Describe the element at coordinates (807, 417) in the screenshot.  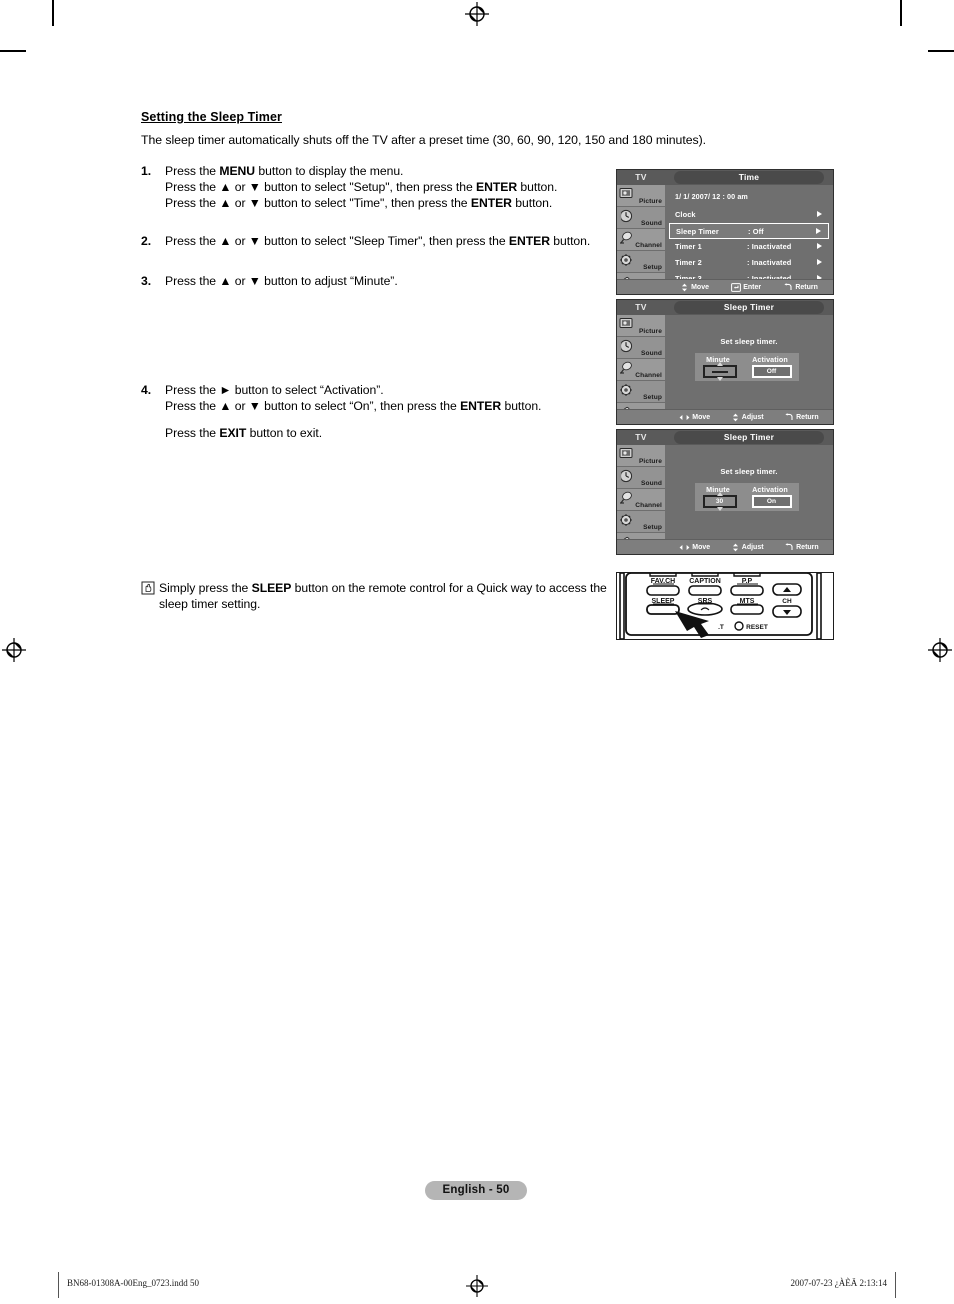
I see `osd-footer-label: Return` at that location.